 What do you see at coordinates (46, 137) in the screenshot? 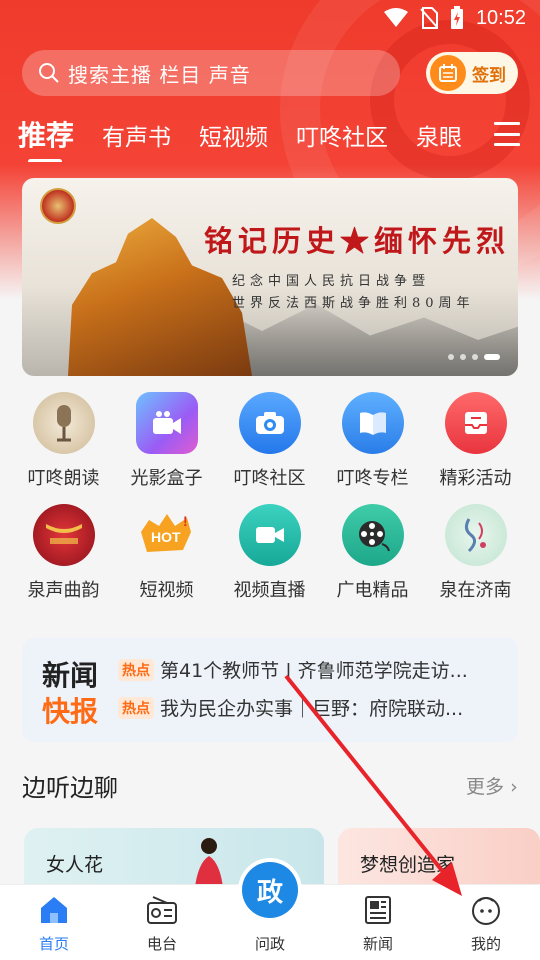
I see `tab-recommend: 推荐` at bounding box center [46, 137].